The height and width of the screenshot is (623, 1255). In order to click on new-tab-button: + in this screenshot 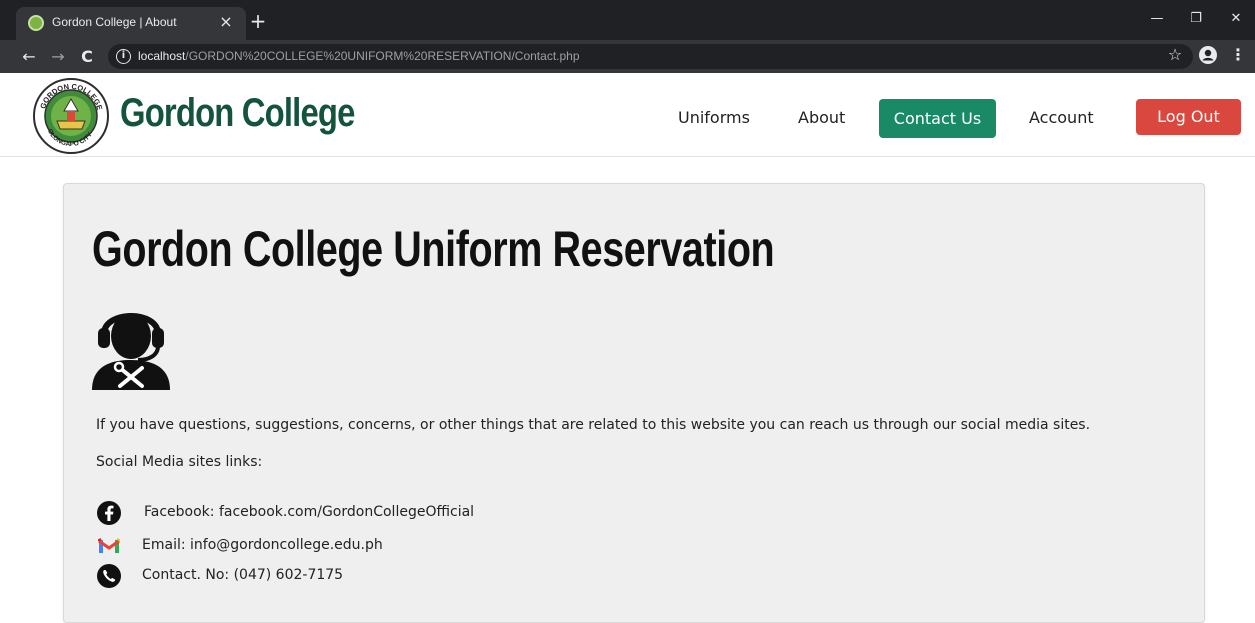, I will do `click(258, 21)`.